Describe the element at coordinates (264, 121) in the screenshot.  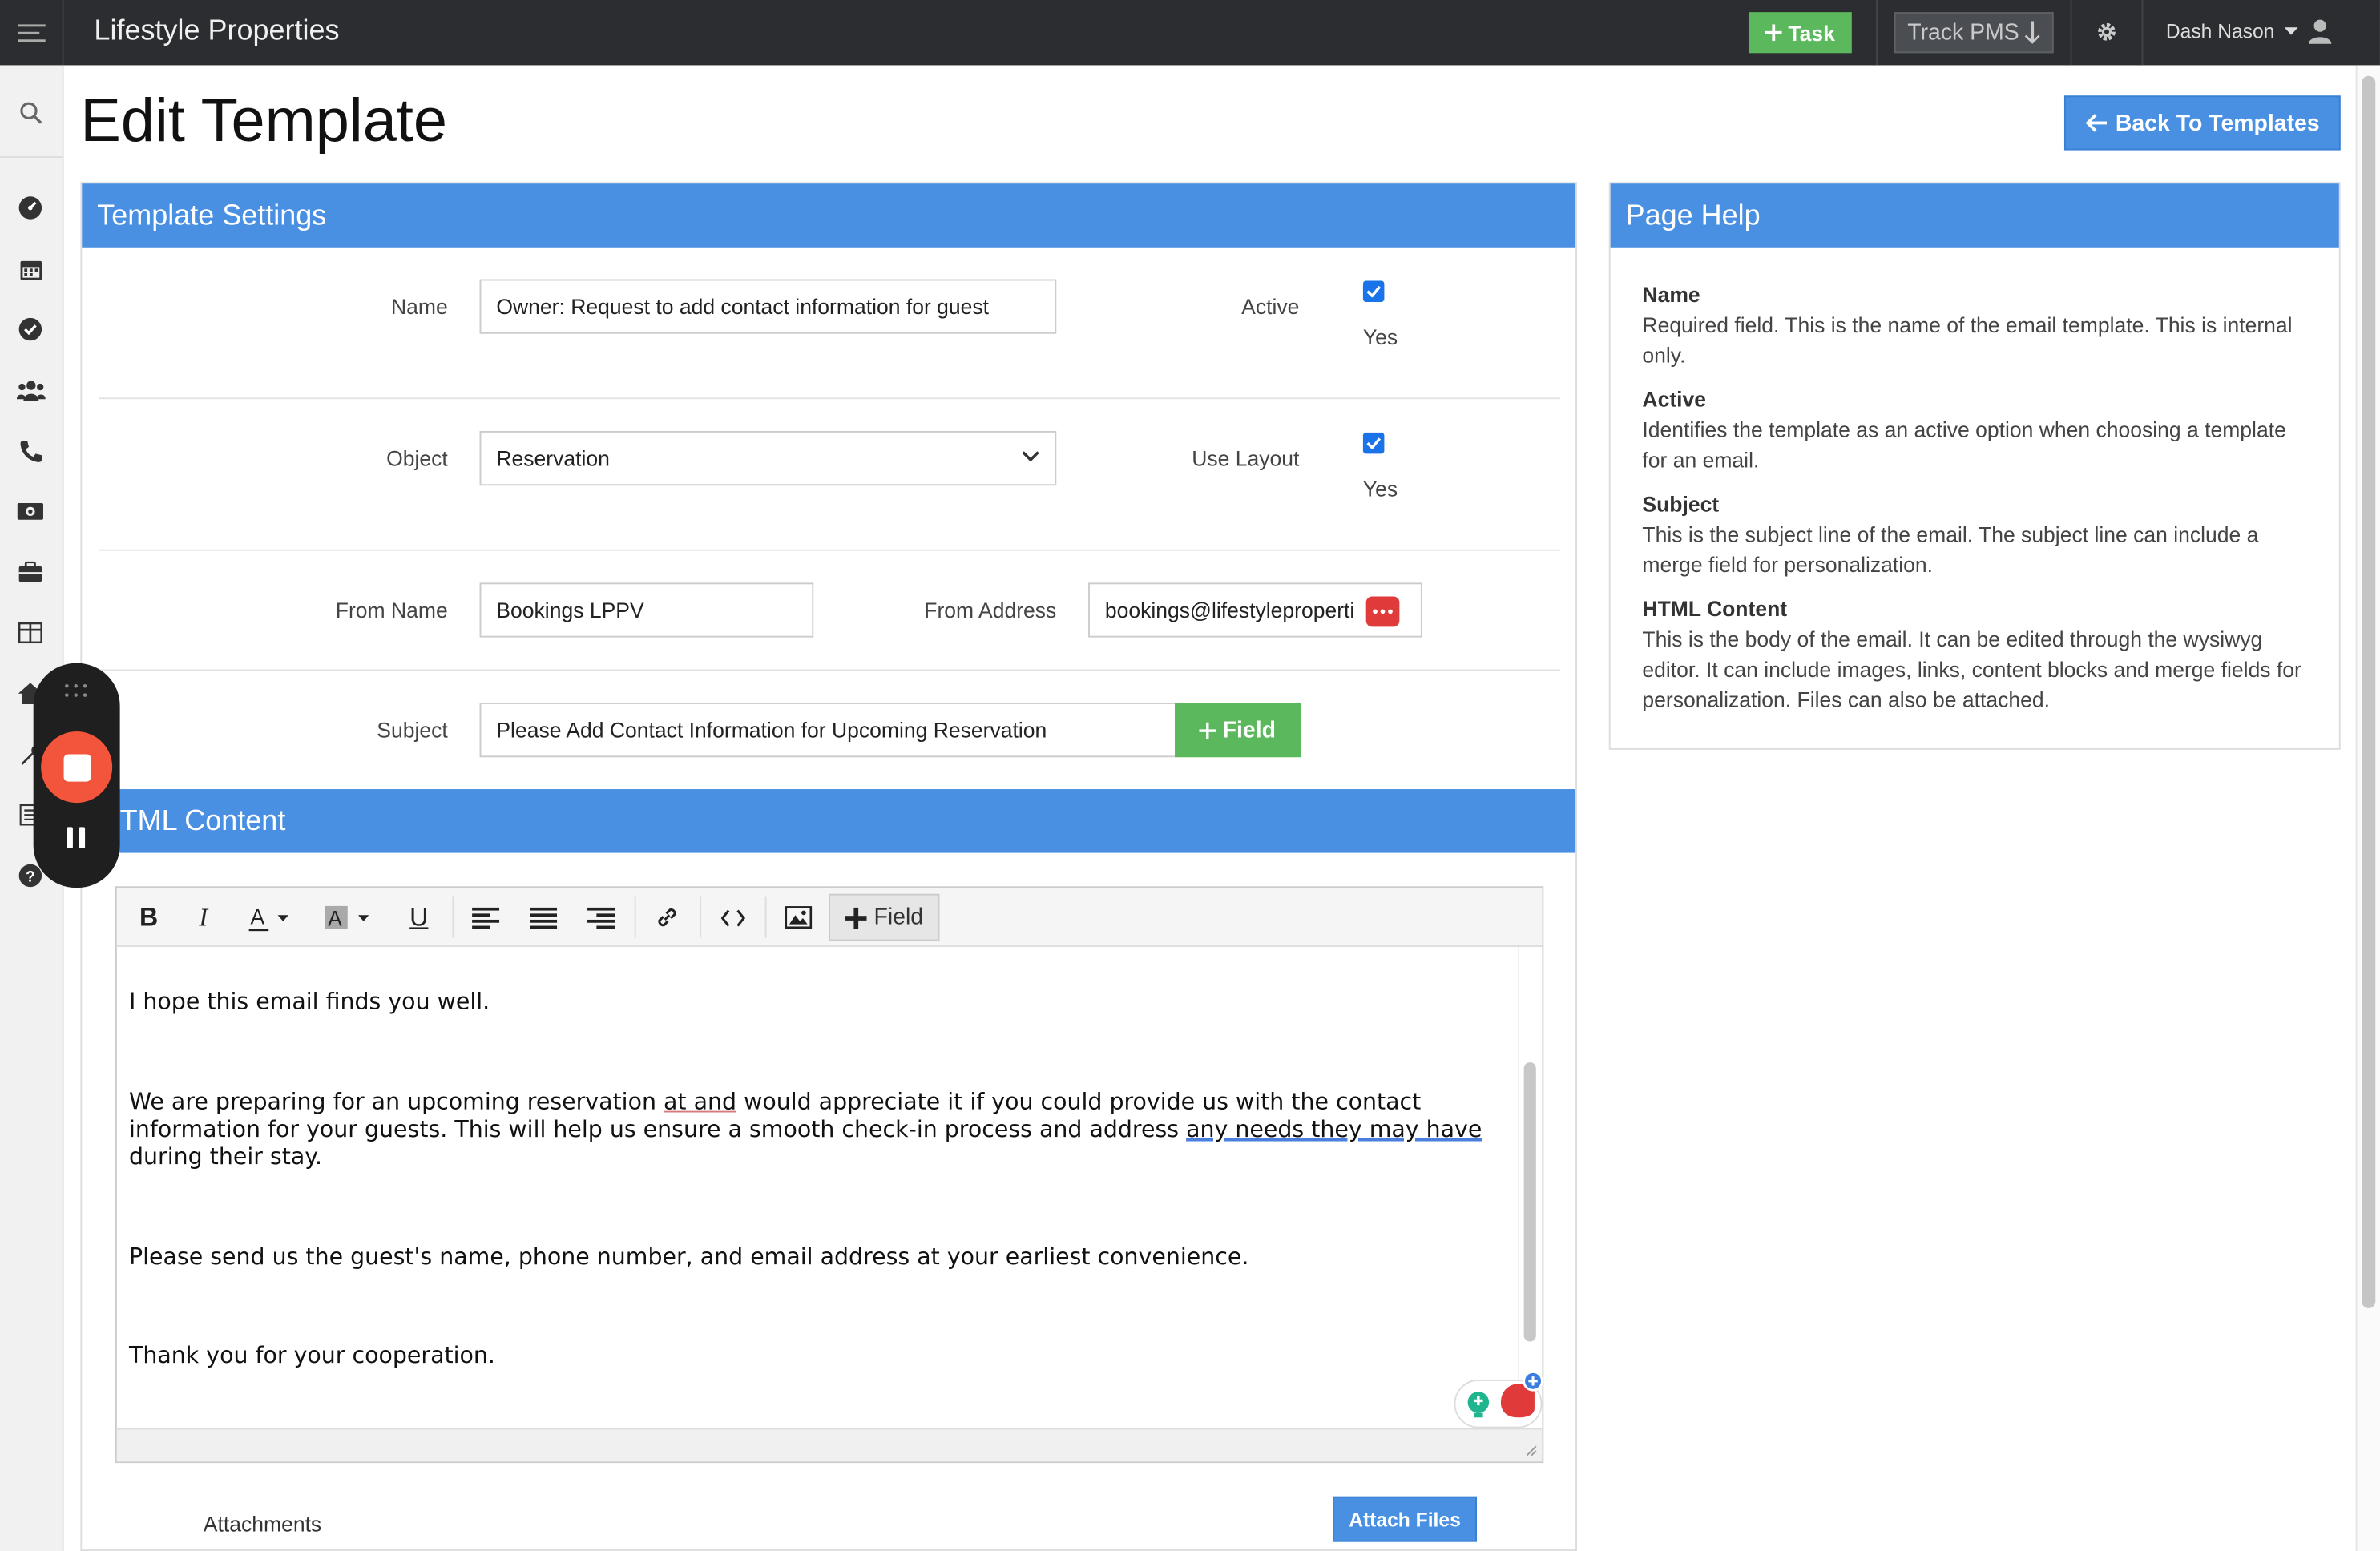
I see `page-title: Edit Template` at that location.